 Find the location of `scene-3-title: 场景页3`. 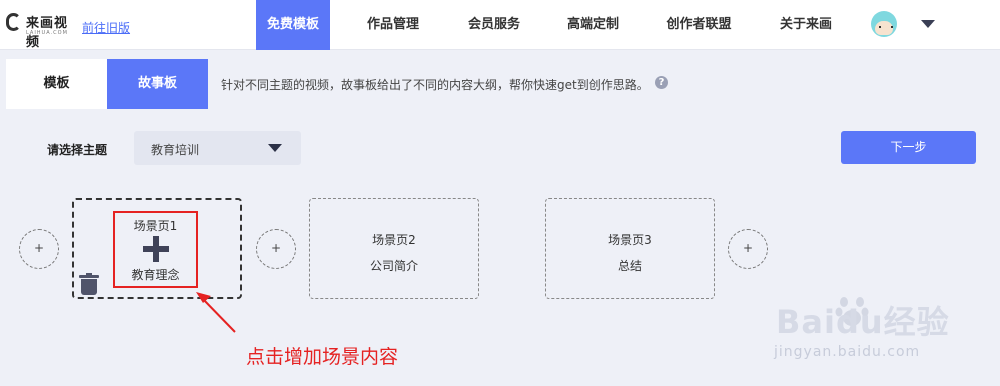

scene-3-title: 场景页3 is located at coordinates (630, 240).